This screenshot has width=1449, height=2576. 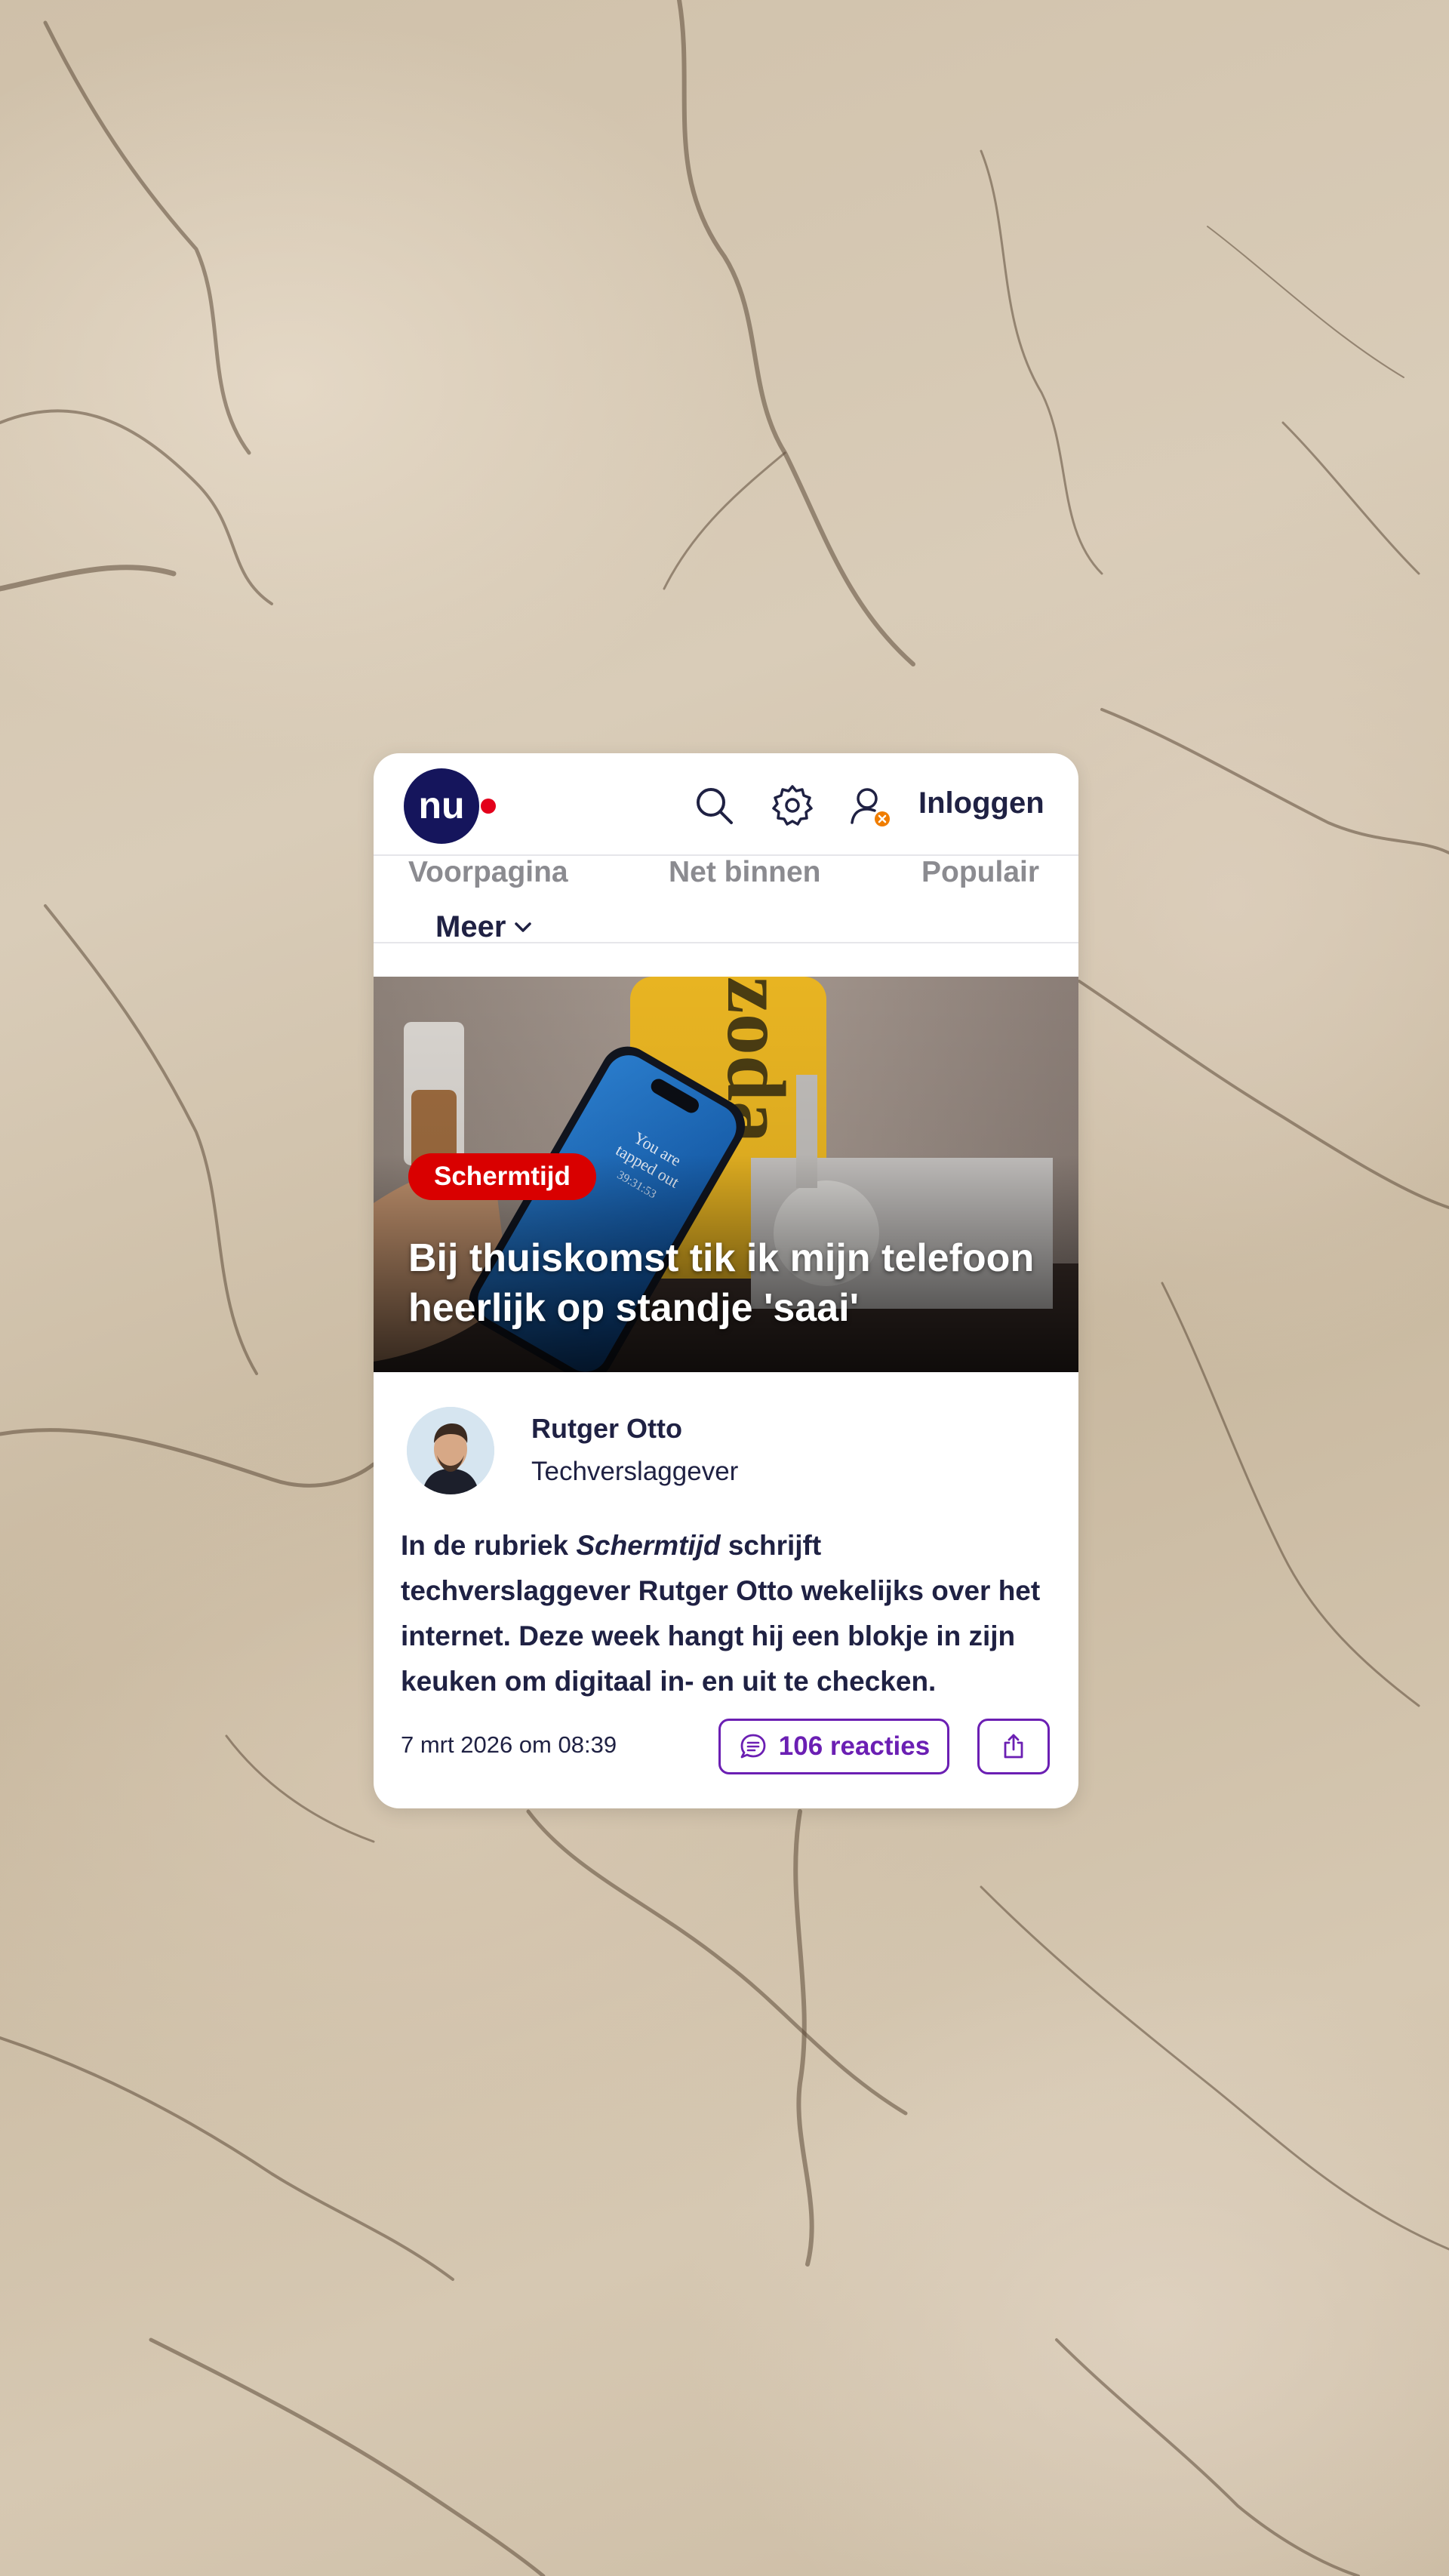 What do you see at coordinates (648, 1545) in the screenshot?
I see `intro-emphasis: Schermtijd` at bounding box center [648, 1545].